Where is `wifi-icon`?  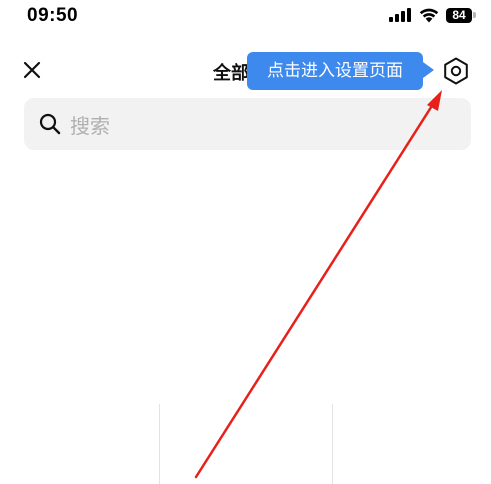 wifi-icon is located at coordinates (429, 15).